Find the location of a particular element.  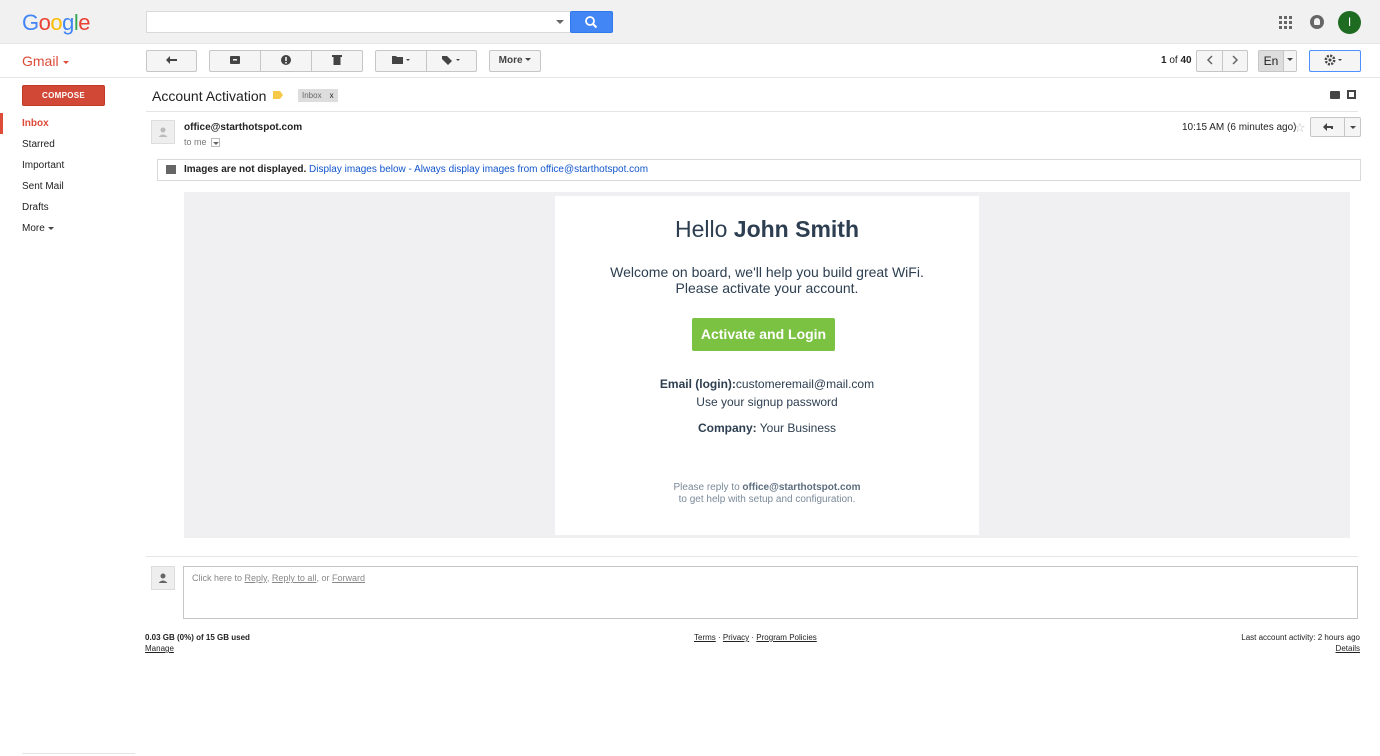

back-to-inbox-button is located at coordinates (171, 61).